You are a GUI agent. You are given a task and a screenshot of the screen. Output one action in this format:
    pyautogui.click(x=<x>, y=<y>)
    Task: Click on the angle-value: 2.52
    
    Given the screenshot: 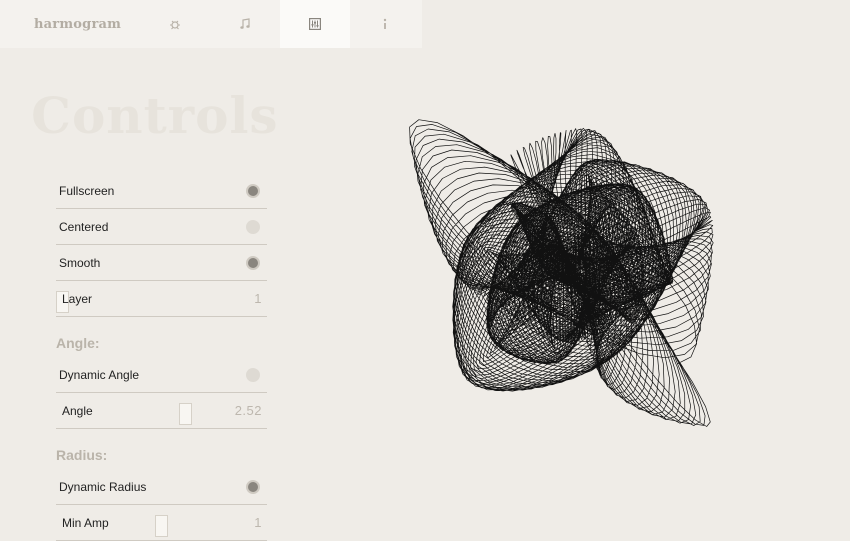 What is the action you would take?
    pyautogui.click(x=248, y=410)
    